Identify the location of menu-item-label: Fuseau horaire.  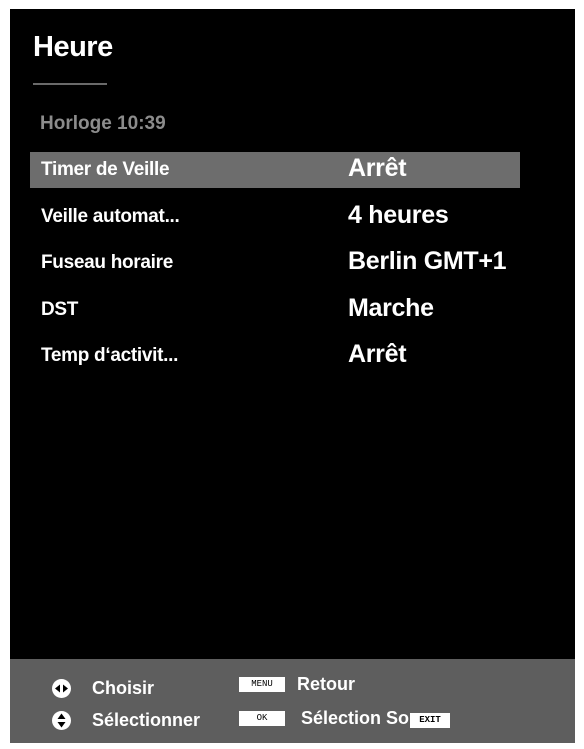
(107, 262).